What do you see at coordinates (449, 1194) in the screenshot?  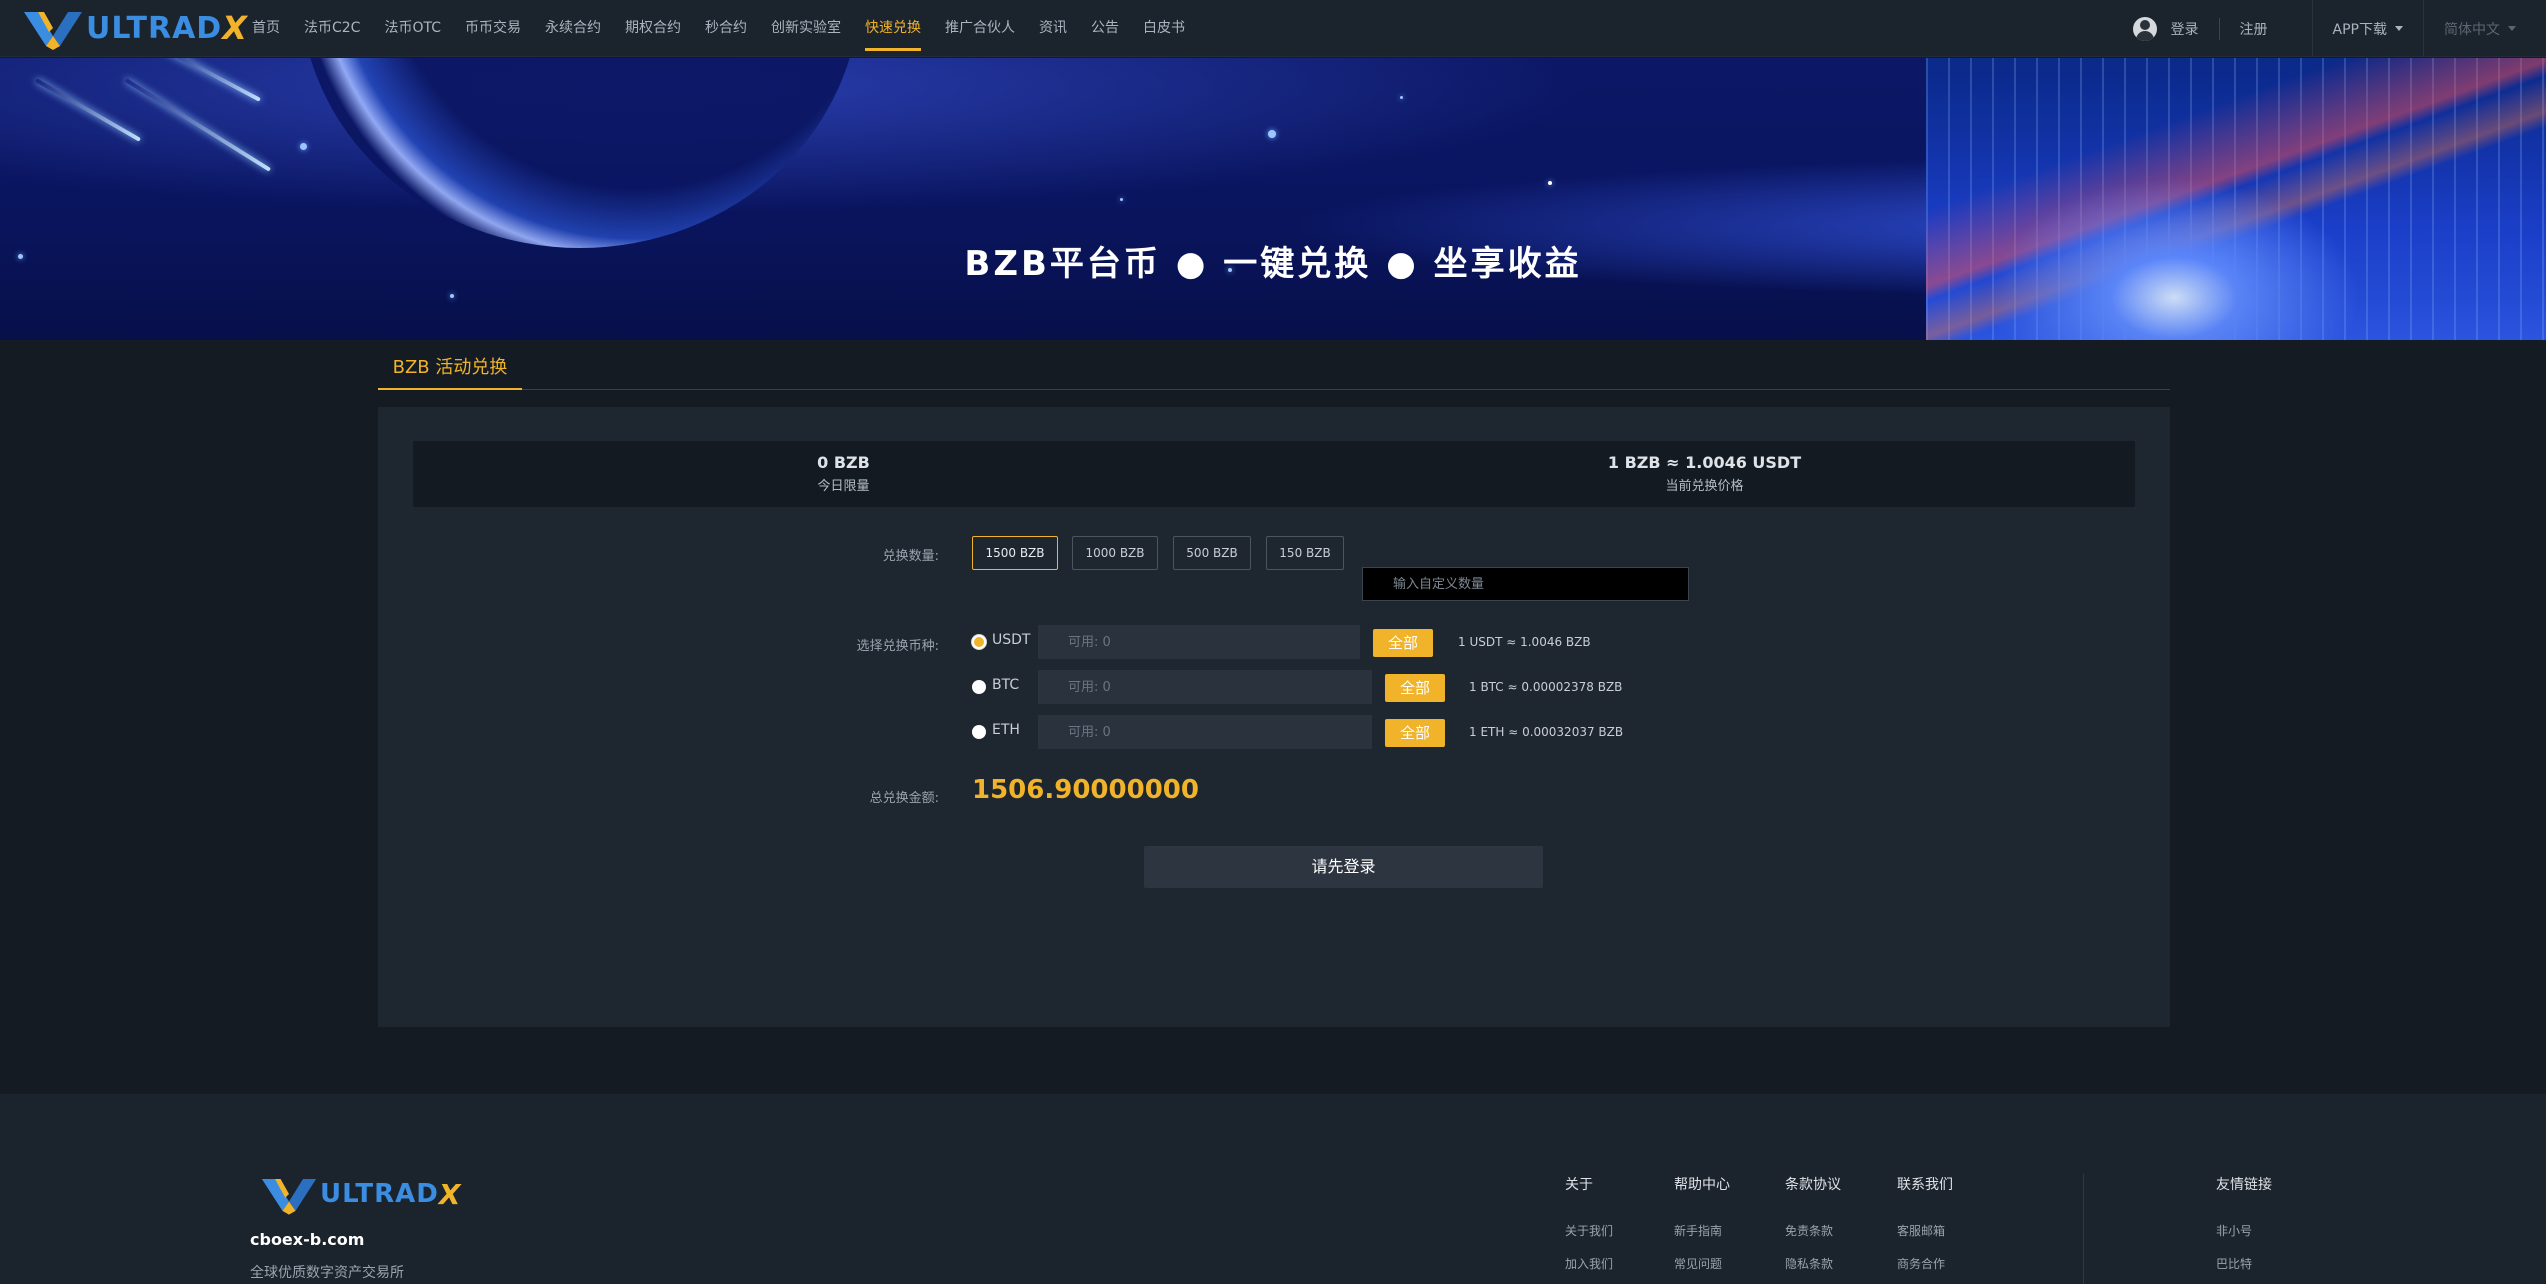 I see `footer-logo-x: X` at bounding box center [449, 1194].